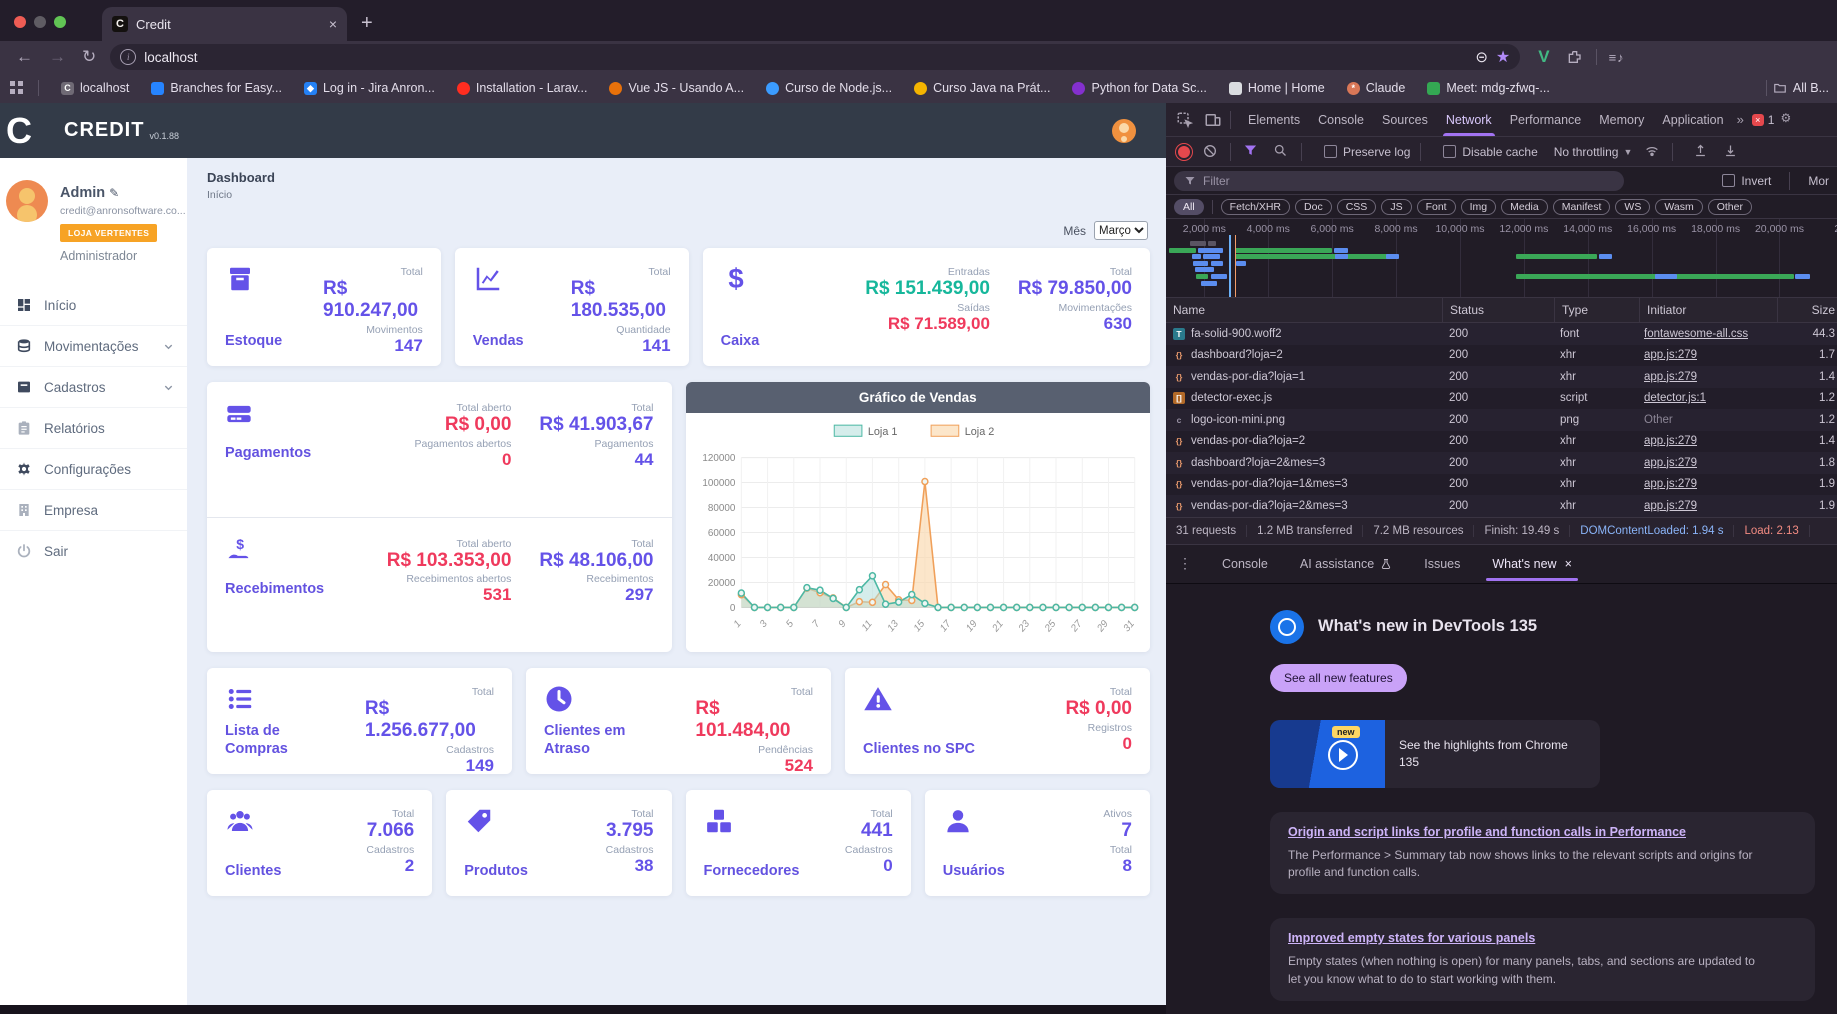 This screenshot has height=1014, width=1837. Describe the element at coordinates (1252, 152) in the screenshot. I see `filter-funnel-icon` at that location.